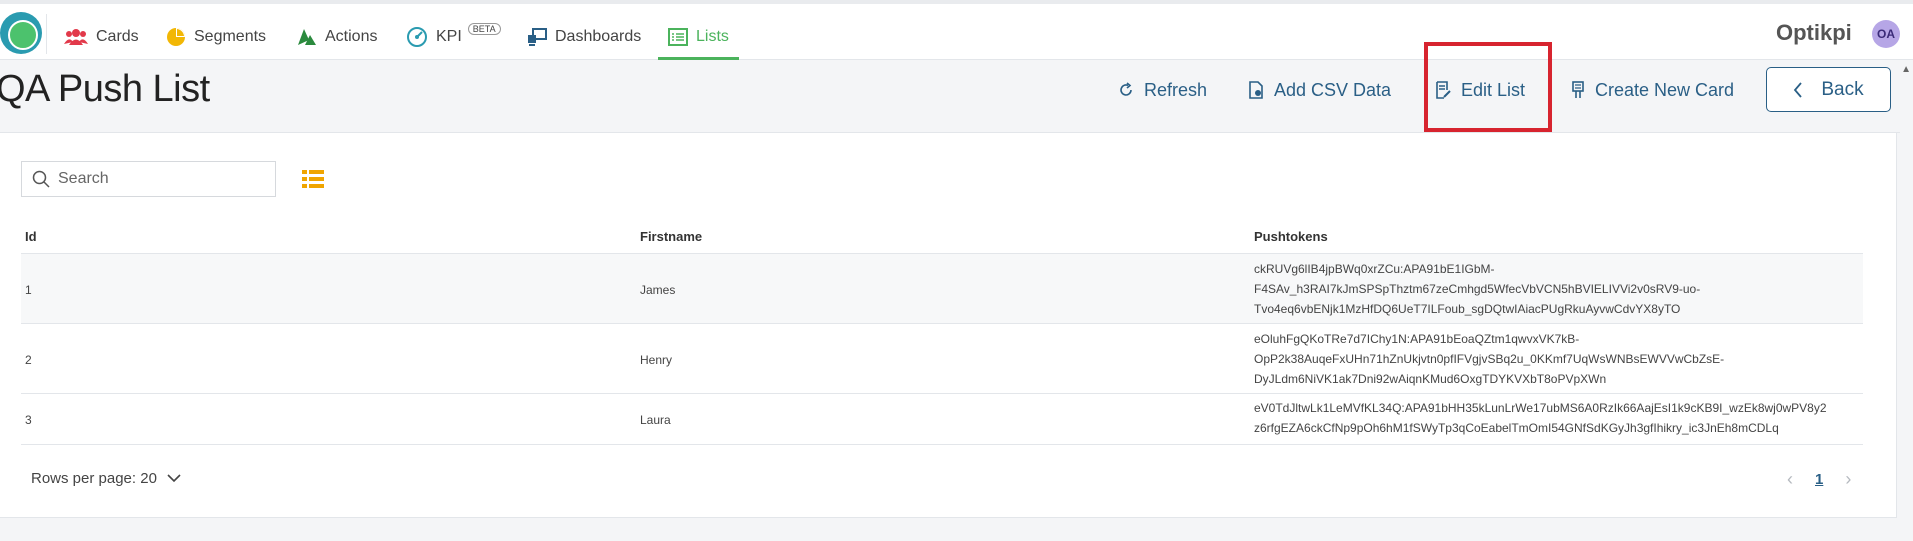 The width and height of the screenshot is (1913, 541). What do you see at coordinates (1291, 236) in the screenshot?
I see `column-header-pushtokens: Pushtokens` at bounding box center [1291, 236].